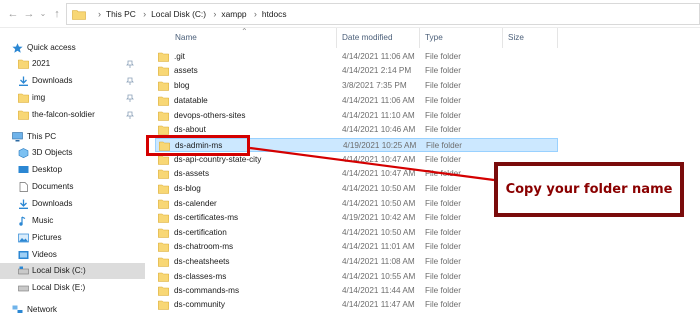 This screenshot has height=313, width=700. What do you see at coordinates (57, 14) in the screenshot?
I see `up-arrow-icon: ↑` at bounding box center [57, 14].